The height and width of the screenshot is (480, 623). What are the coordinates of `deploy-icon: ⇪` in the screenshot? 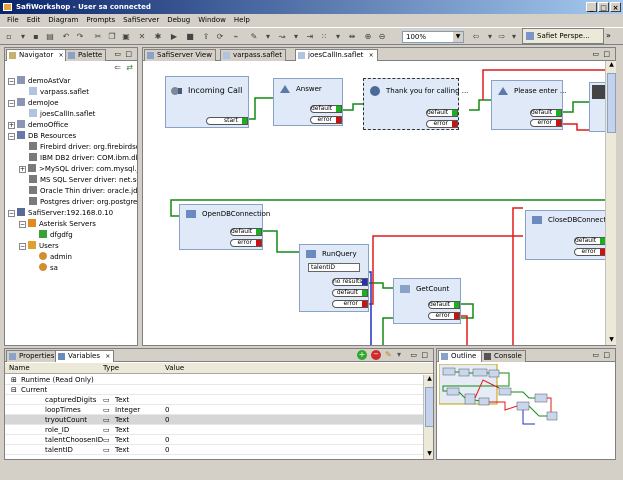 It's located at (206, 37).